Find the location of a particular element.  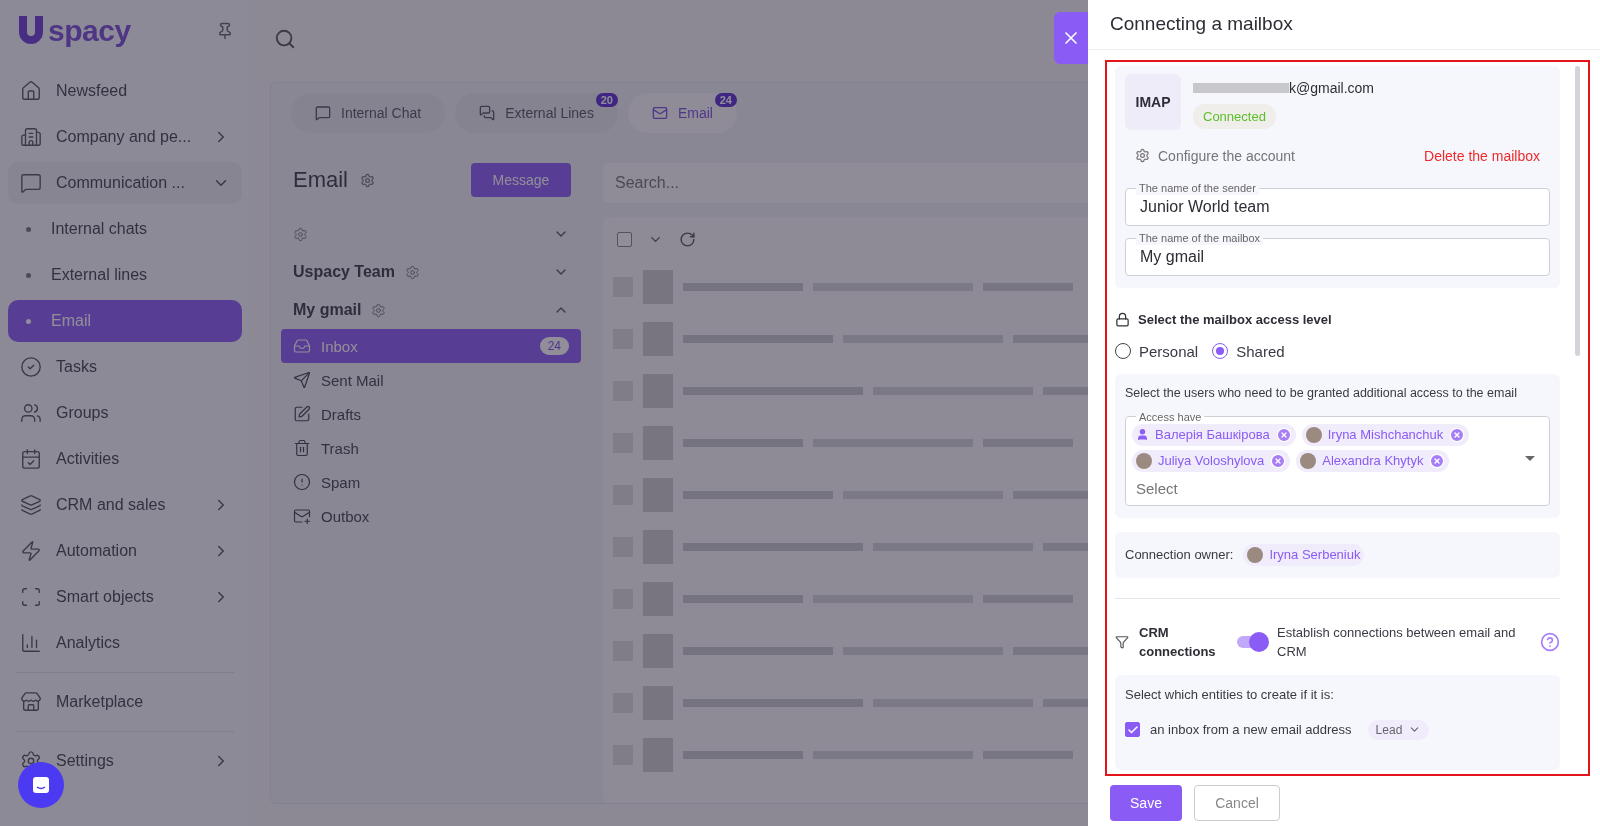

email-address: k@gmail.com is located at coordinates (1331, 87).